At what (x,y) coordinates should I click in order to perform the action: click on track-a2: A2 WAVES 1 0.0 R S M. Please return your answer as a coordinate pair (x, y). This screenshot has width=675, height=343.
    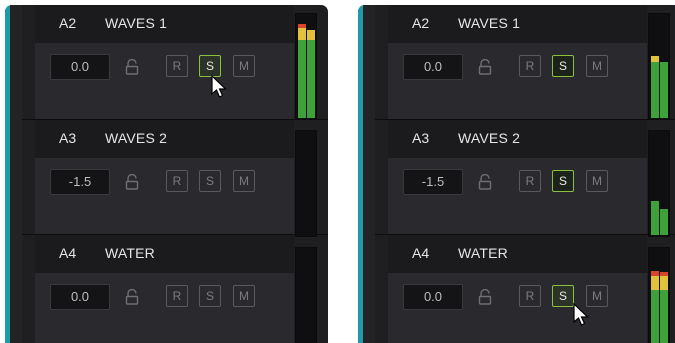
    Looking at the image, I should click on (525, 62).